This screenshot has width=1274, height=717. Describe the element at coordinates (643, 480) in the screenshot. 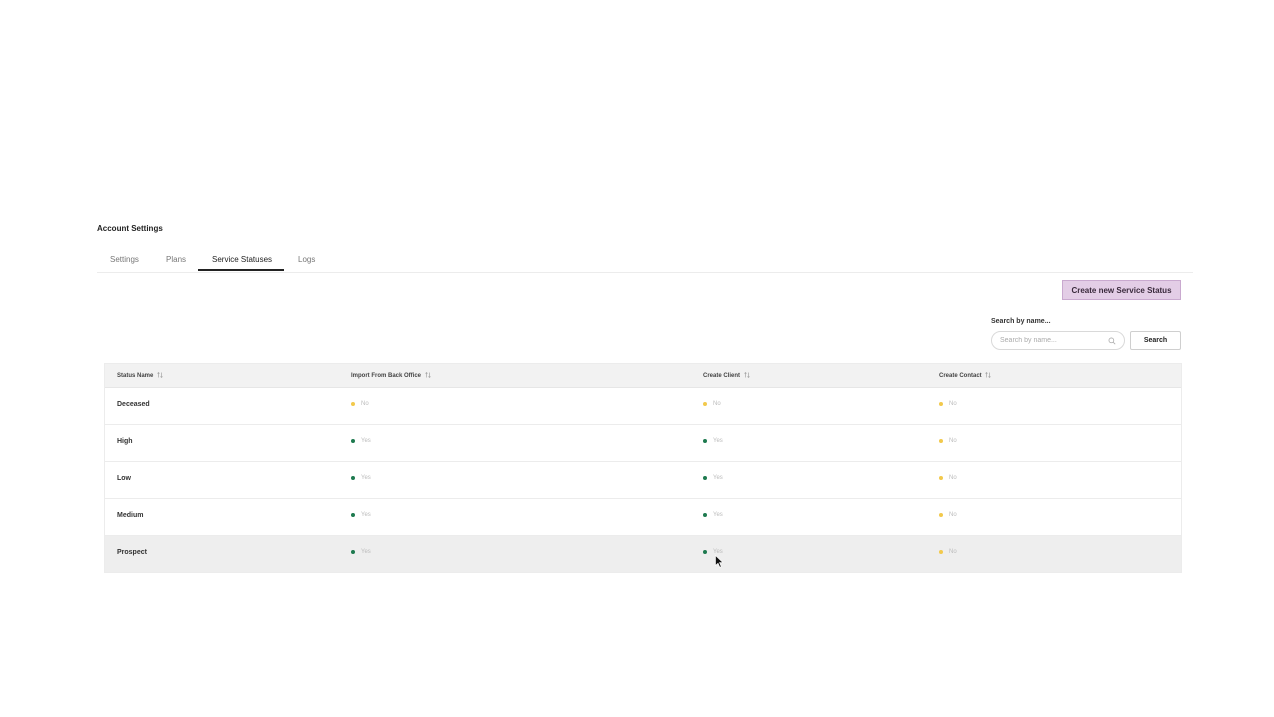

I see `table-row: Low Yes Yes No` at that location.